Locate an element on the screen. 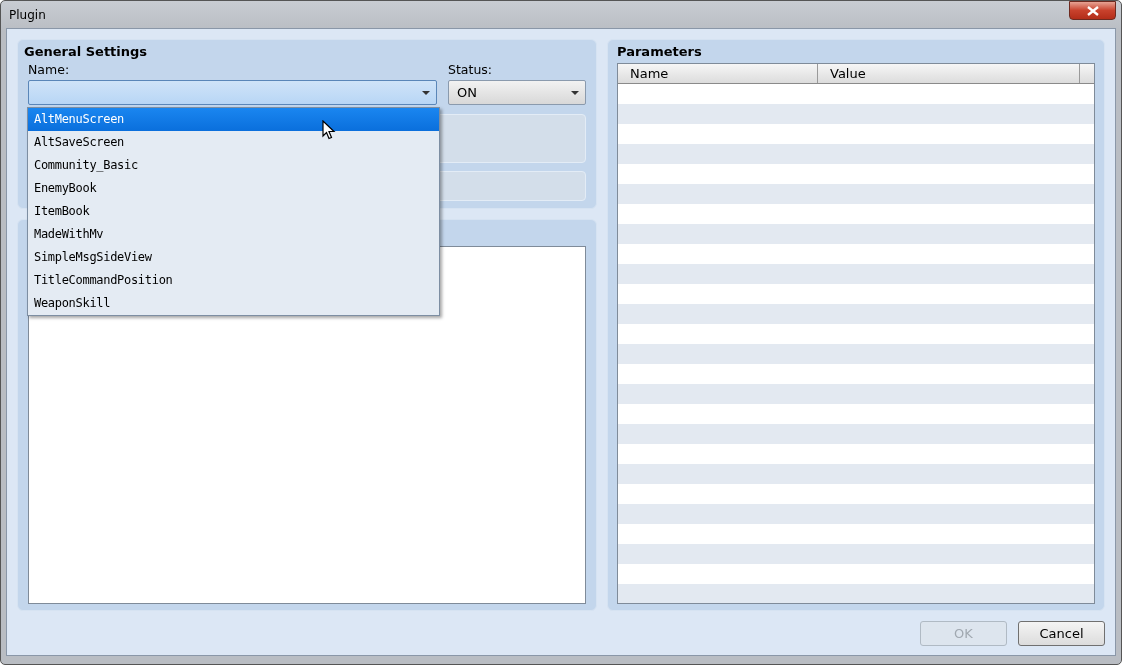  dropdown-option: Community_Basic is located at coordinates (233, 165).